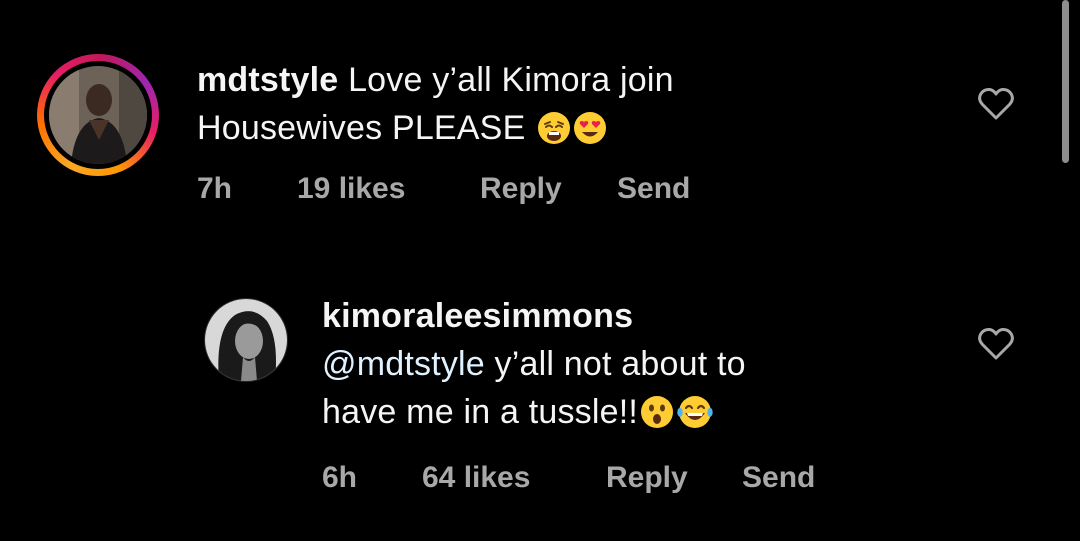  Describe the element at coordinates (403, 364) in the screenshot. I see `mention-link: @mdtstyle` at that location.